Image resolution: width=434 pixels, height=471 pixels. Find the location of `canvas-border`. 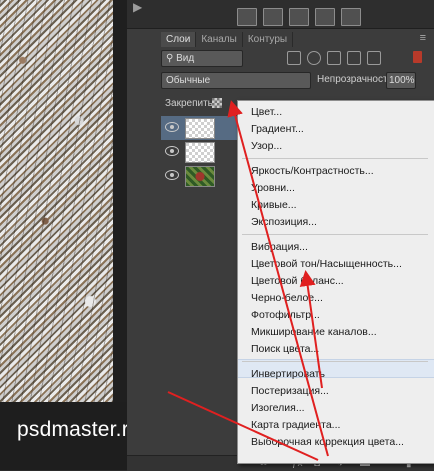

canvas-border is located at coordinates (120, 235).